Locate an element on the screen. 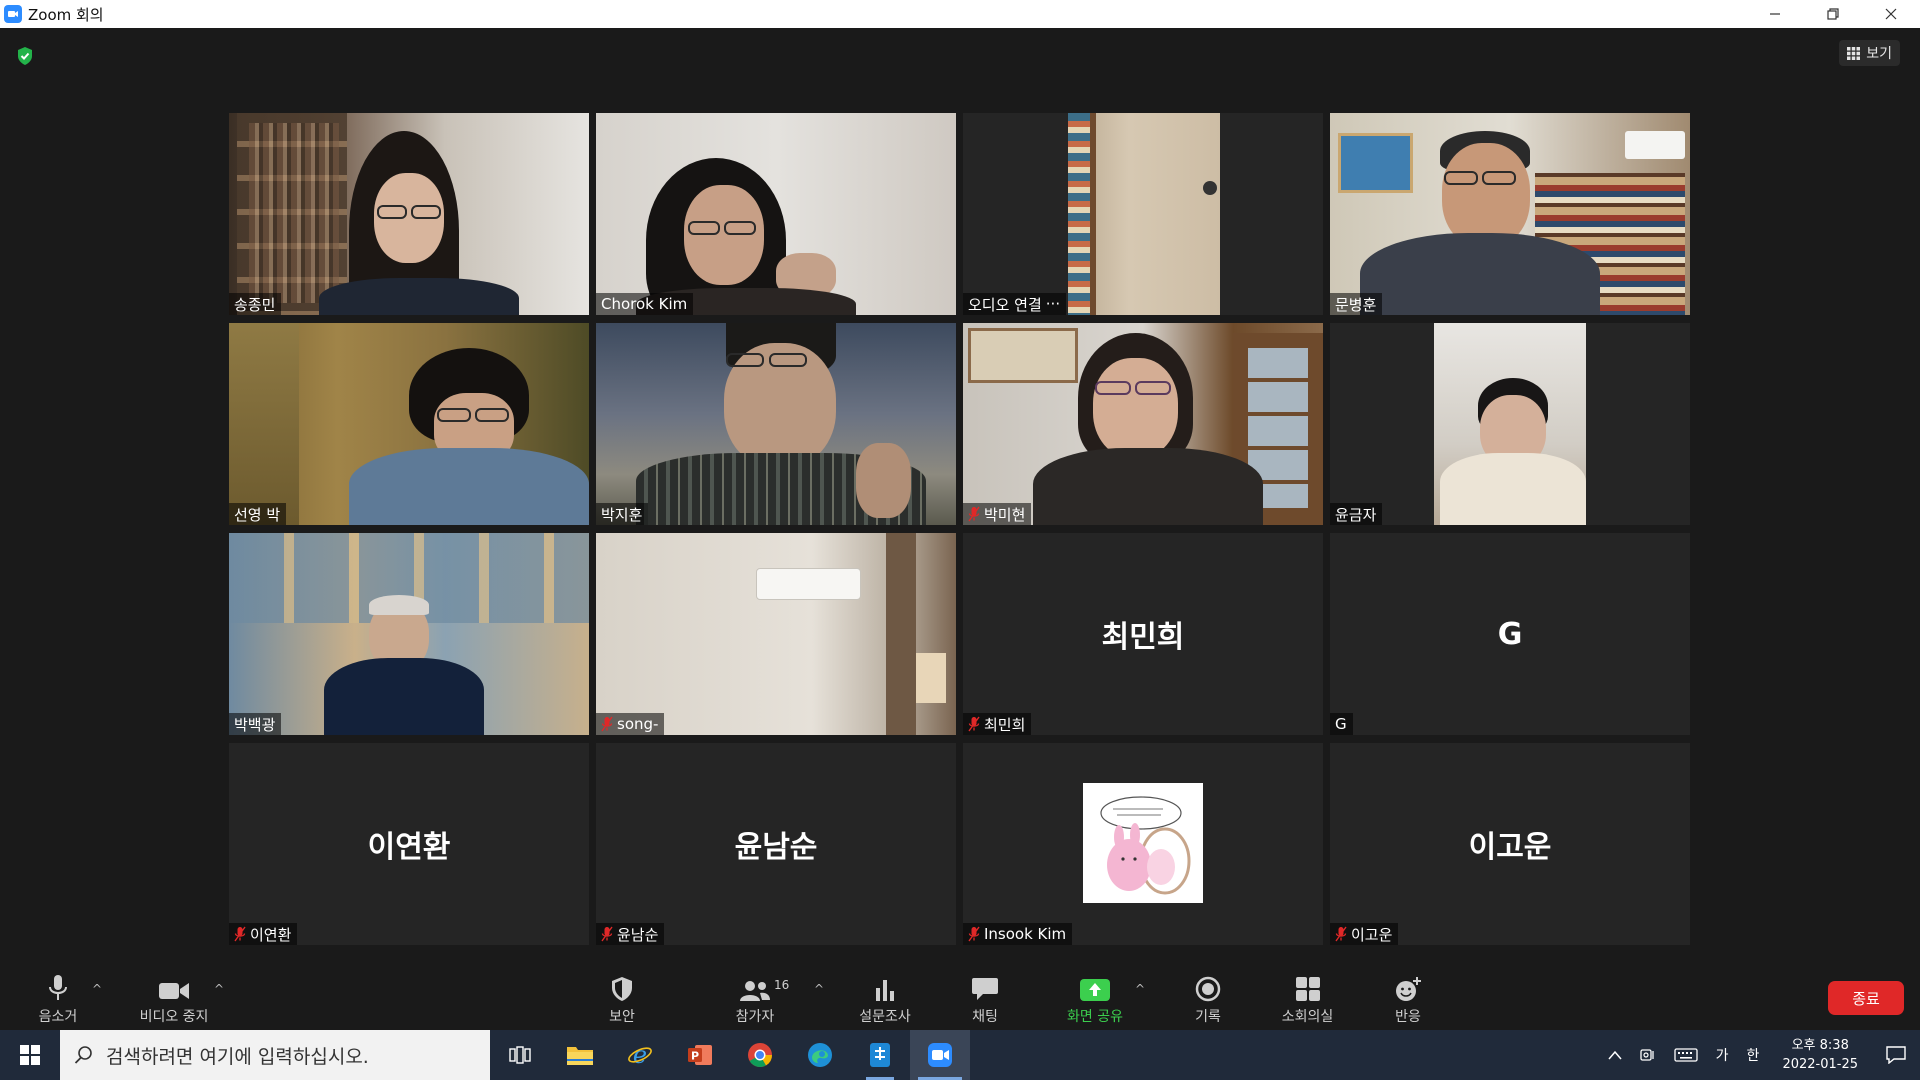 The height and width of the screenshot is (1080, 1920). svg-text: P is located at coordinates (695, 1056).